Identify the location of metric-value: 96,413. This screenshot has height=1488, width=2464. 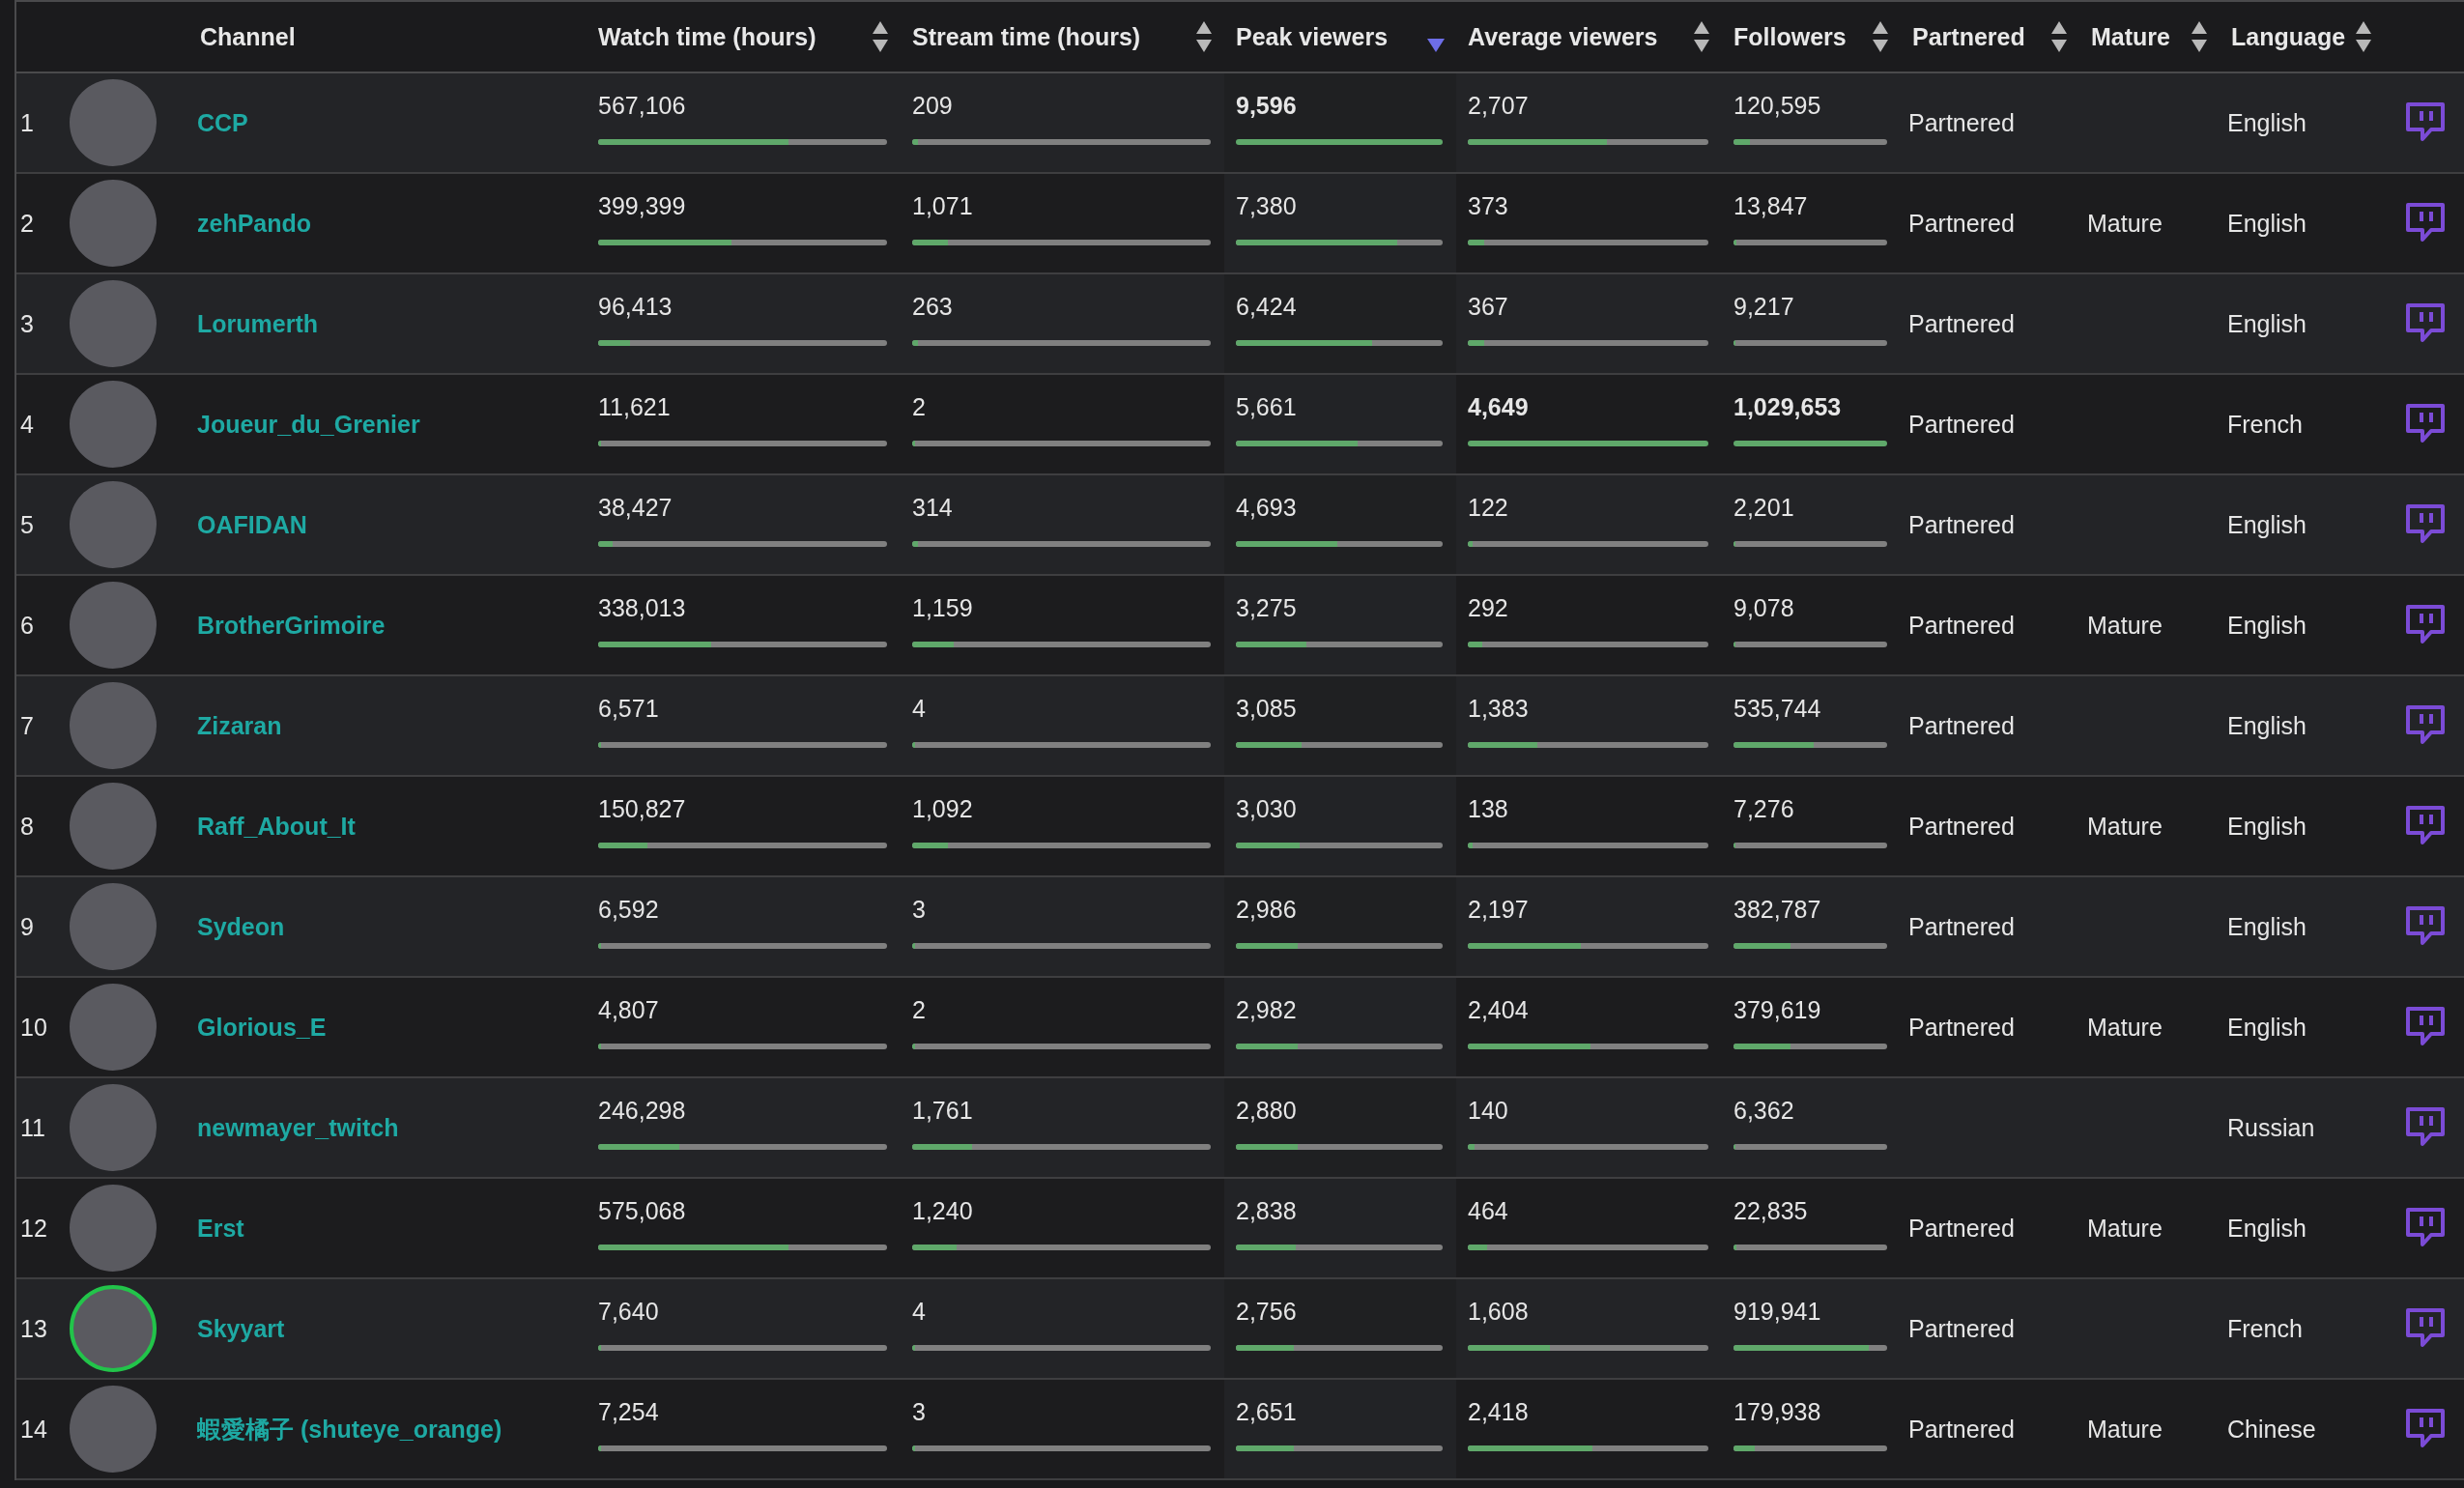
(635, 306).